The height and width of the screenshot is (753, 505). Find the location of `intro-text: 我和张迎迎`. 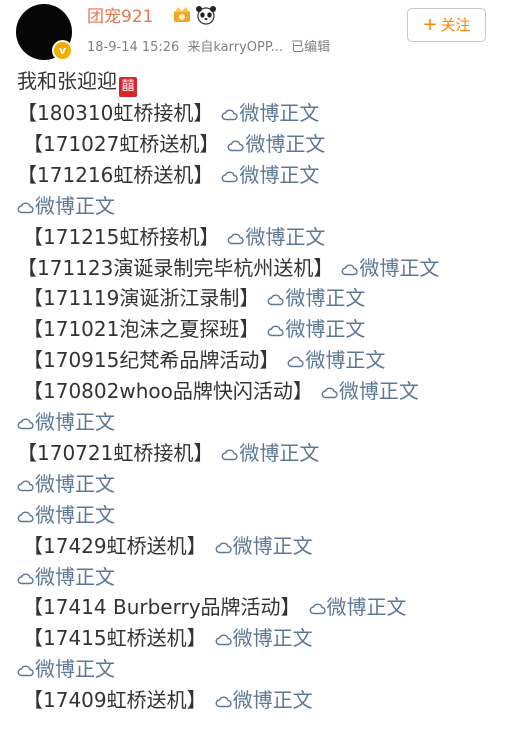

intro-text: 我和张迎迎 is located at coordinates (67, 81).